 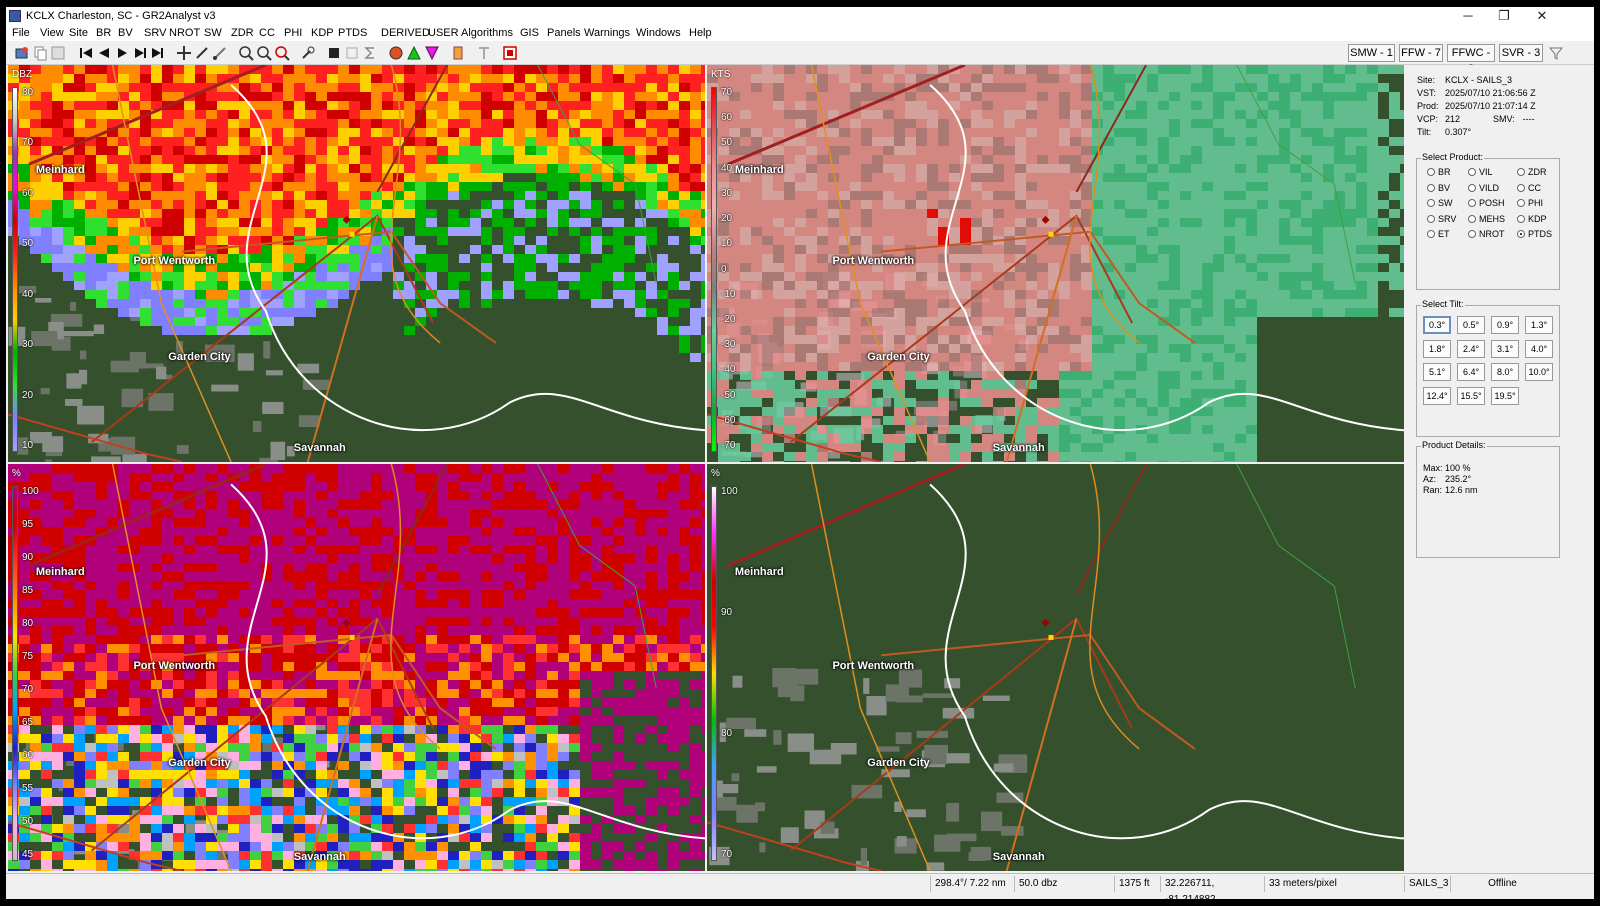 I want to click on close-button: ✕, so click(x=1542, y=16).